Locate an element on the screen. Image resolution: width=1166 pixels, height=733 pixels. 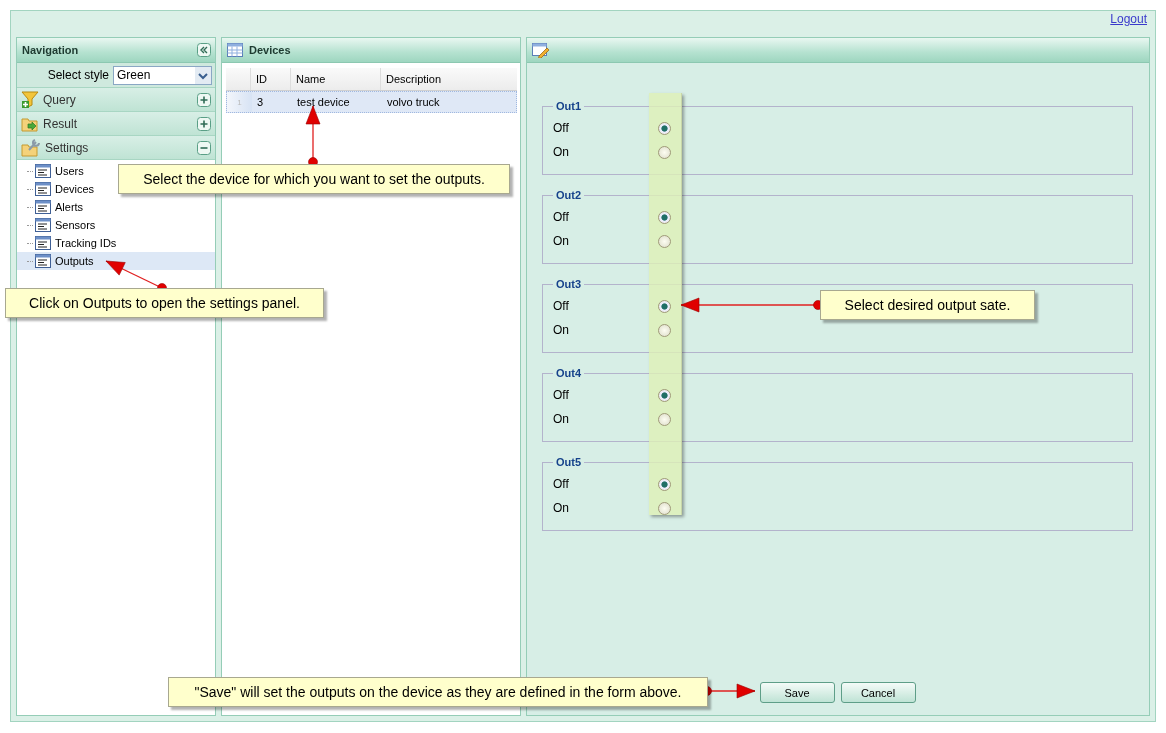
select-style-label: Select style is located at coordinates (78, 75).